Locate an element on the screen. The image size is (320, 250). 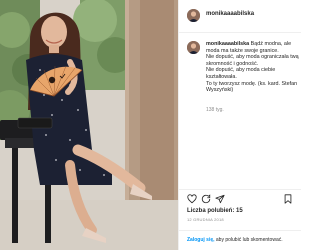
caption-line-5: Nie dopuść, aby moda ciebie is located at coordinates (241, 70).